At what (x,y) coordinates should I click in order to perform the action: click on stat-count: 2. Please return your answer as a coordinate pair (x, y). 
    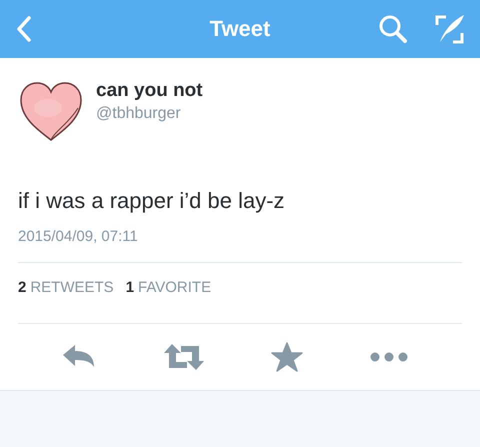
    Looking at the image, I should click on (22, 288).